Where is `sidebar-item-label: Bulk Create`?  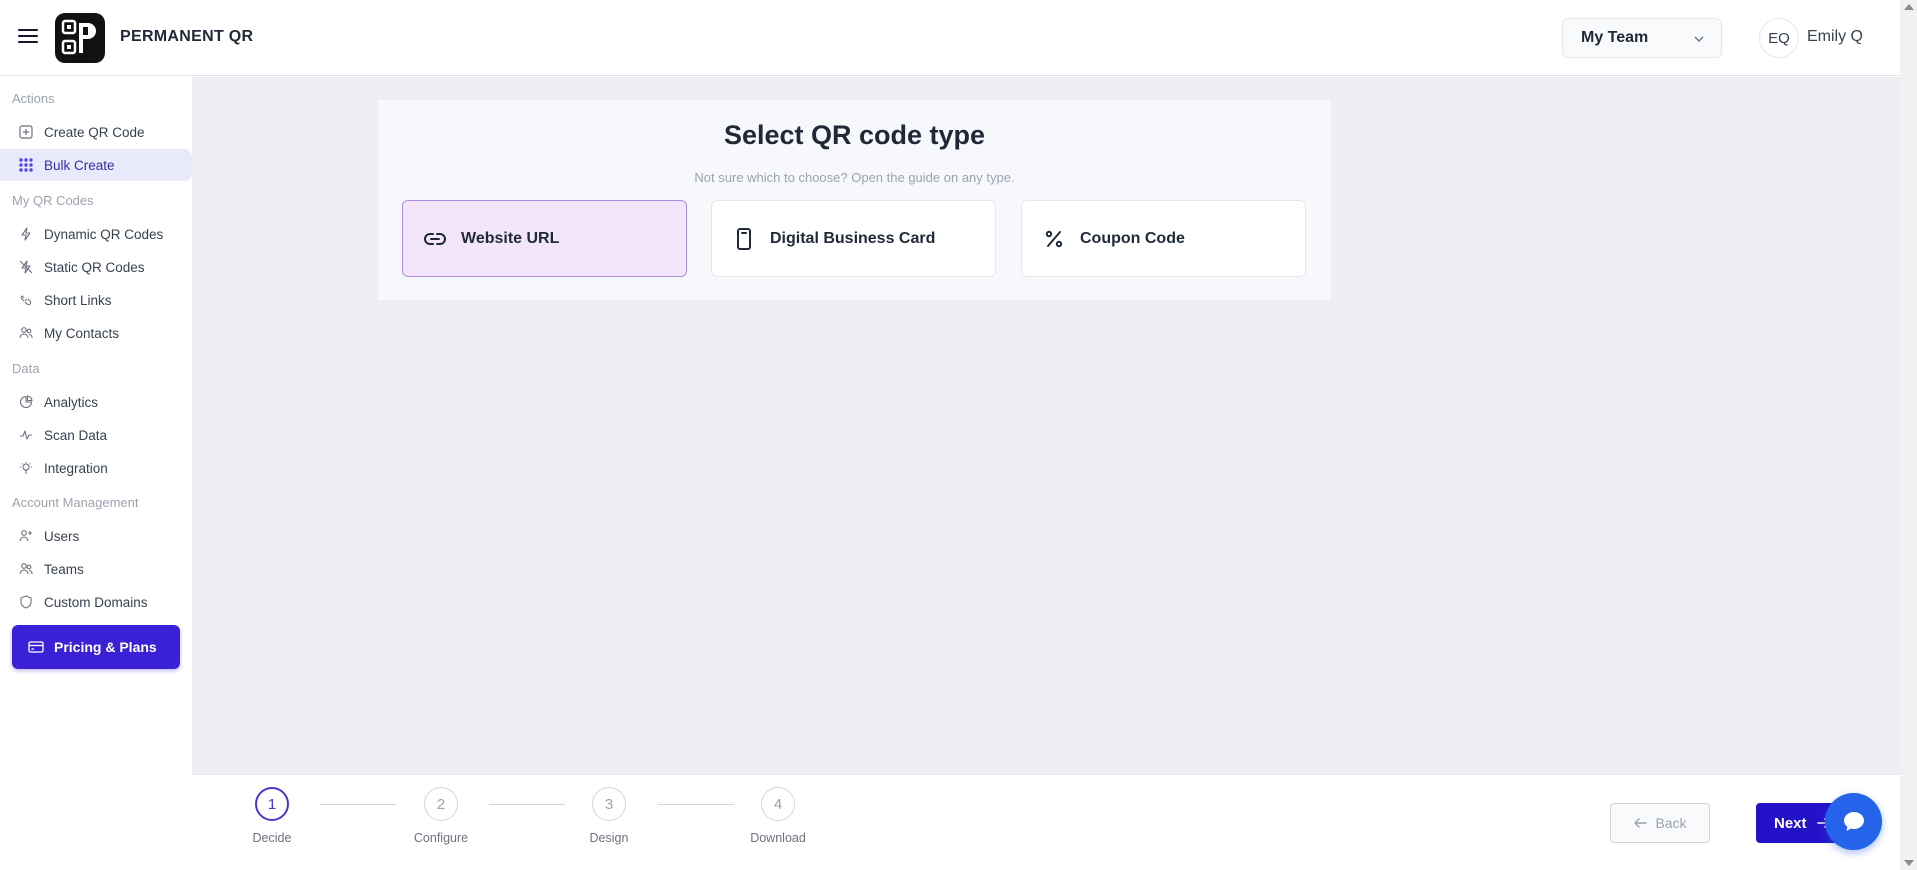
sidebar-item-label: Bulk Create is located at coordinates (79, 165).